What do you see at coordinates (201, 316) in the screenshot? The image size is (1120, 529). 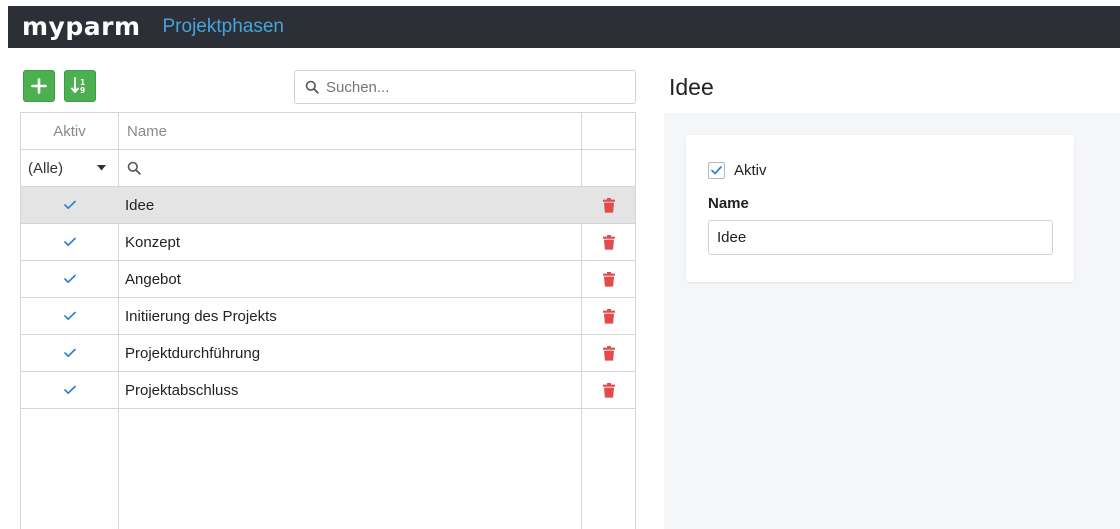 I see `row-name: Initiierung des Projekts` at bounding box center [201, 316].